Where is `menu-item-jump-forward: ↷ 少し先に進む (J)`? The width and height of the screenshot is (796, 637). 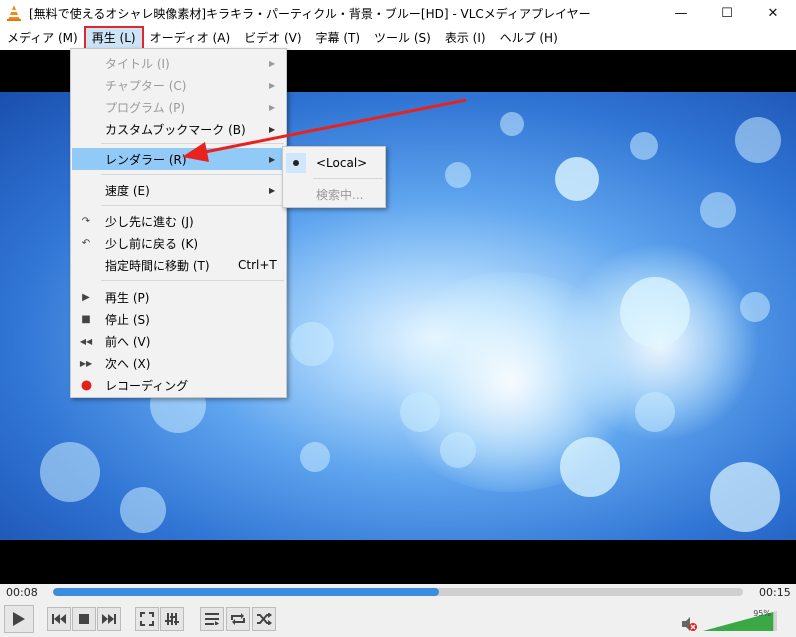 menu-item-jump-forward: ↷ 少し先に進む (J) is located at coordinates (179, 221).